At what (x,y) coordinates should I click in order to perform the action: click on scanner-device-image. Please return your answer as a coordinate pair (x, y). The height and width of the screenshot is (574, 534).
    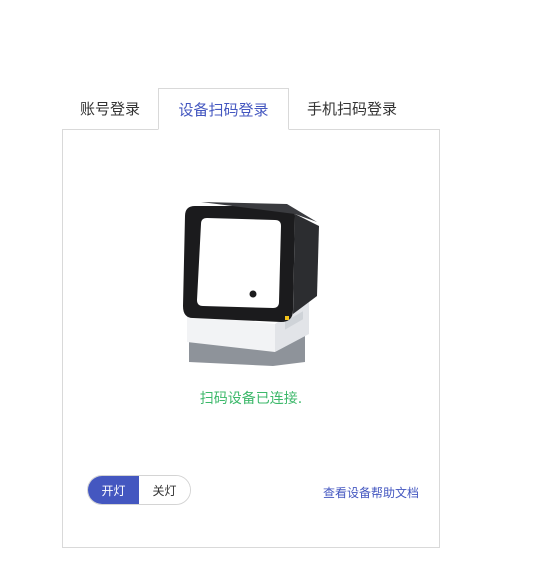
    Looking at the image, I should click on (251, 284).